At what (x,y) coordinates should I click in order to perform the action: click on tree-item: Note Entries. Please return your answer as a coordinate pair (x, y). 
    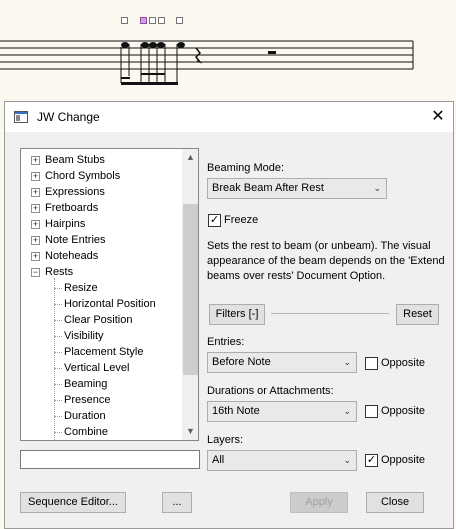
    Looking at the image, I should click on (75, 240).